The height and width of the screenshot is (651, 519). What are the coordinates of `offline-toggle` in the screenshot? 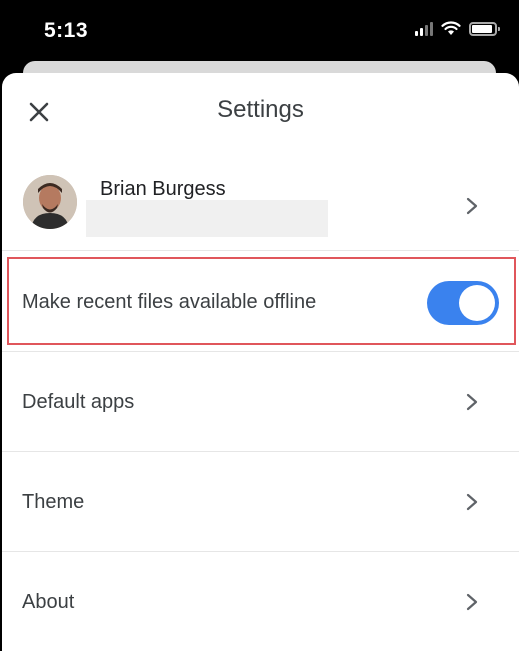 It's located at (463, 303).